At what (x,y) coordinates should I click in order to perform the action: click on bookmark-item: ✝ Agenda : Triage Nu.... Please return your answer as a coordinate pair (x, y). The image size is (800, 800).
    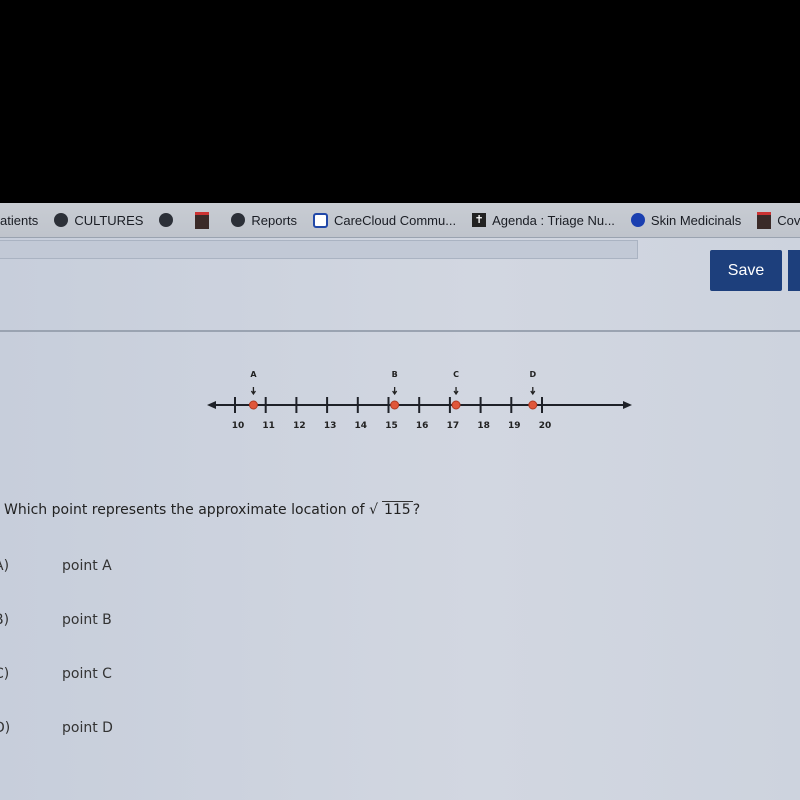
    Looking at the image, I should click on (543, 220).